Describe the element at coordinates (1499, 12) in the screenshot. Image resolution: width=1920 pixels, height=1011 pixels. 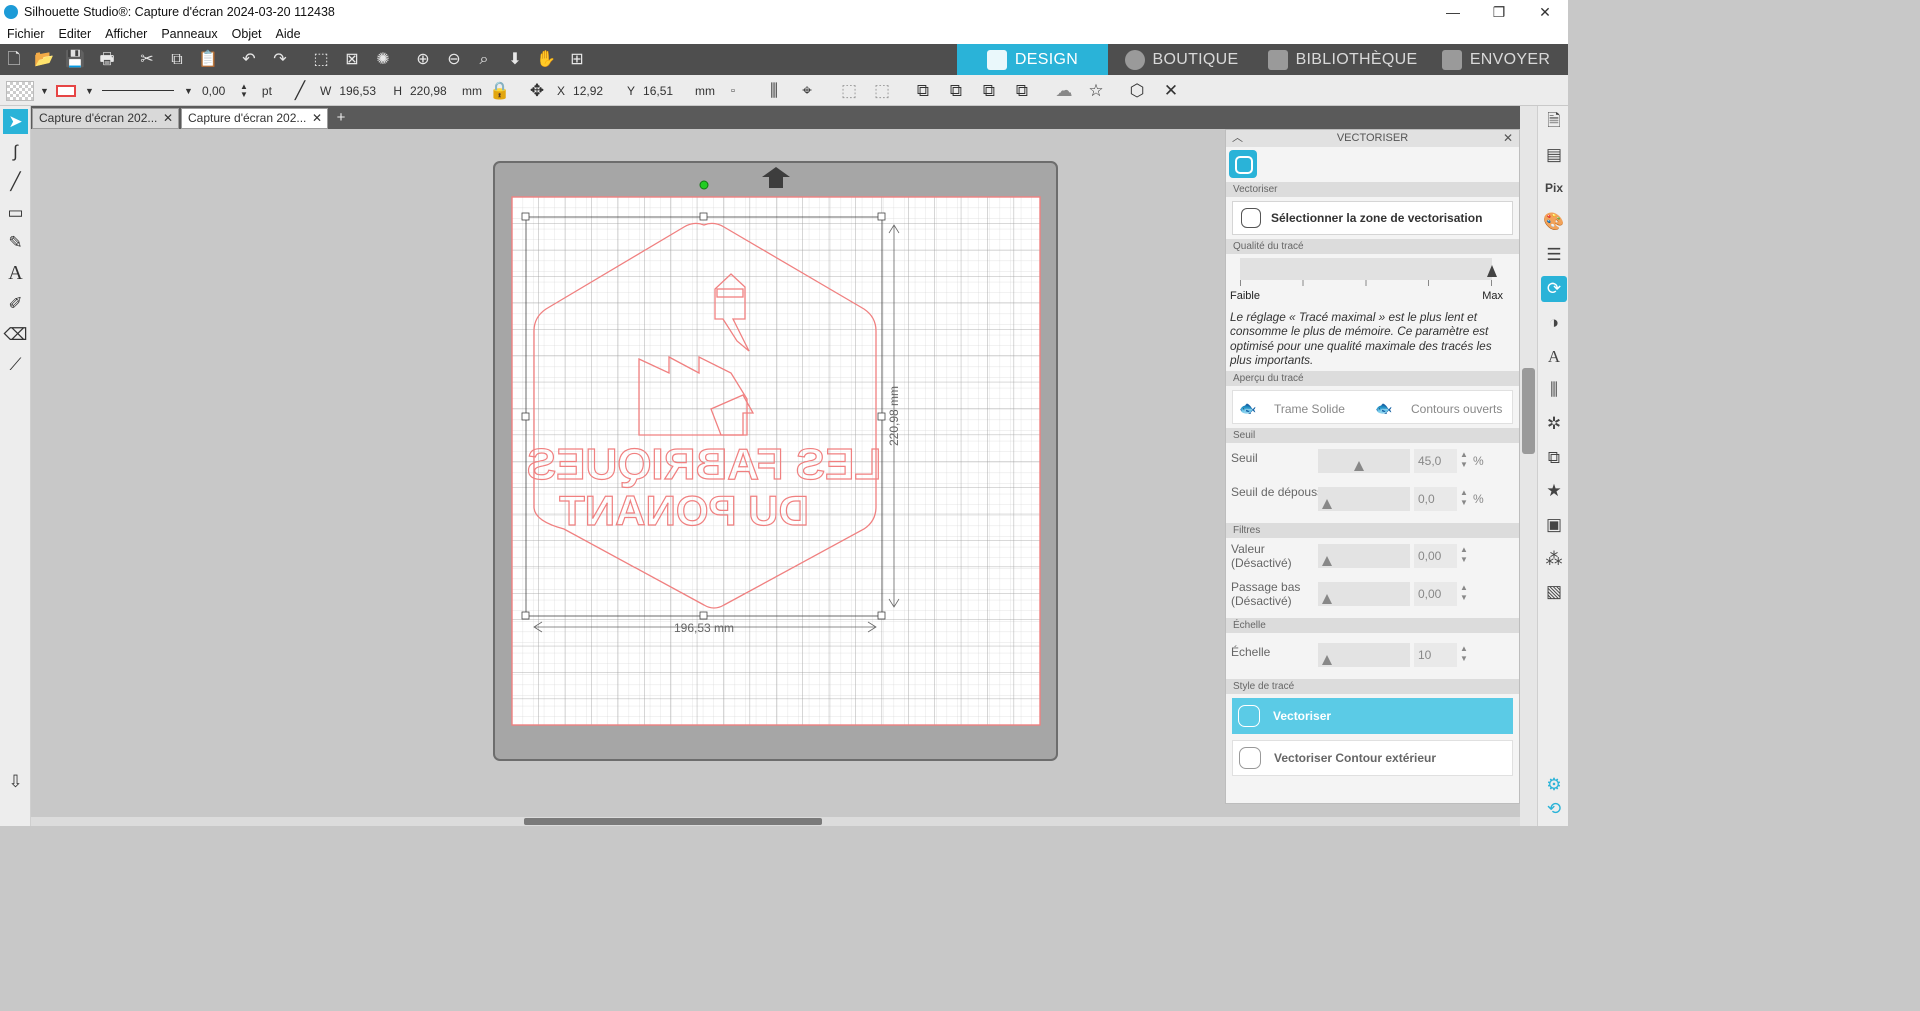
I see `maximize-button: ❐` at that location.